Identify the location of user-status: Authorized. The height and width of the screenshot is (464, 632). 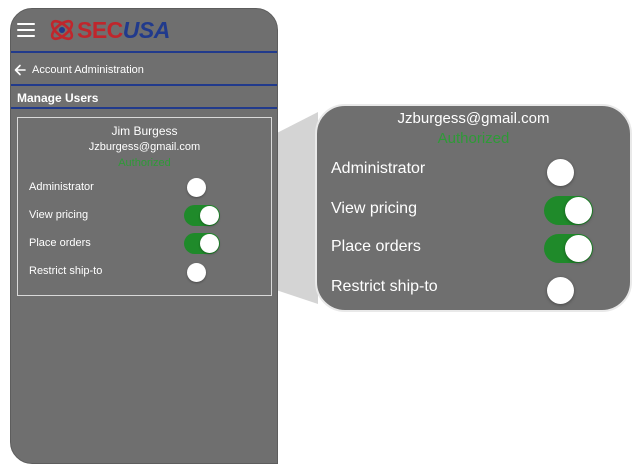
(144, 163).